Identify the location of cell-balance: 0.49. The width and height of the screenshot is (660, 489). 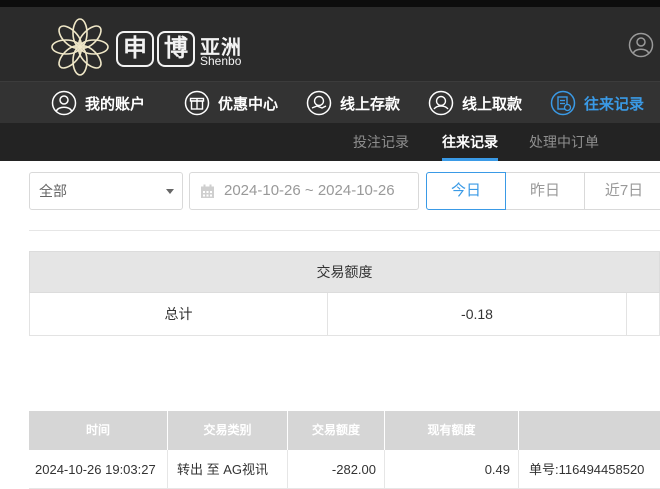
(452, 469).